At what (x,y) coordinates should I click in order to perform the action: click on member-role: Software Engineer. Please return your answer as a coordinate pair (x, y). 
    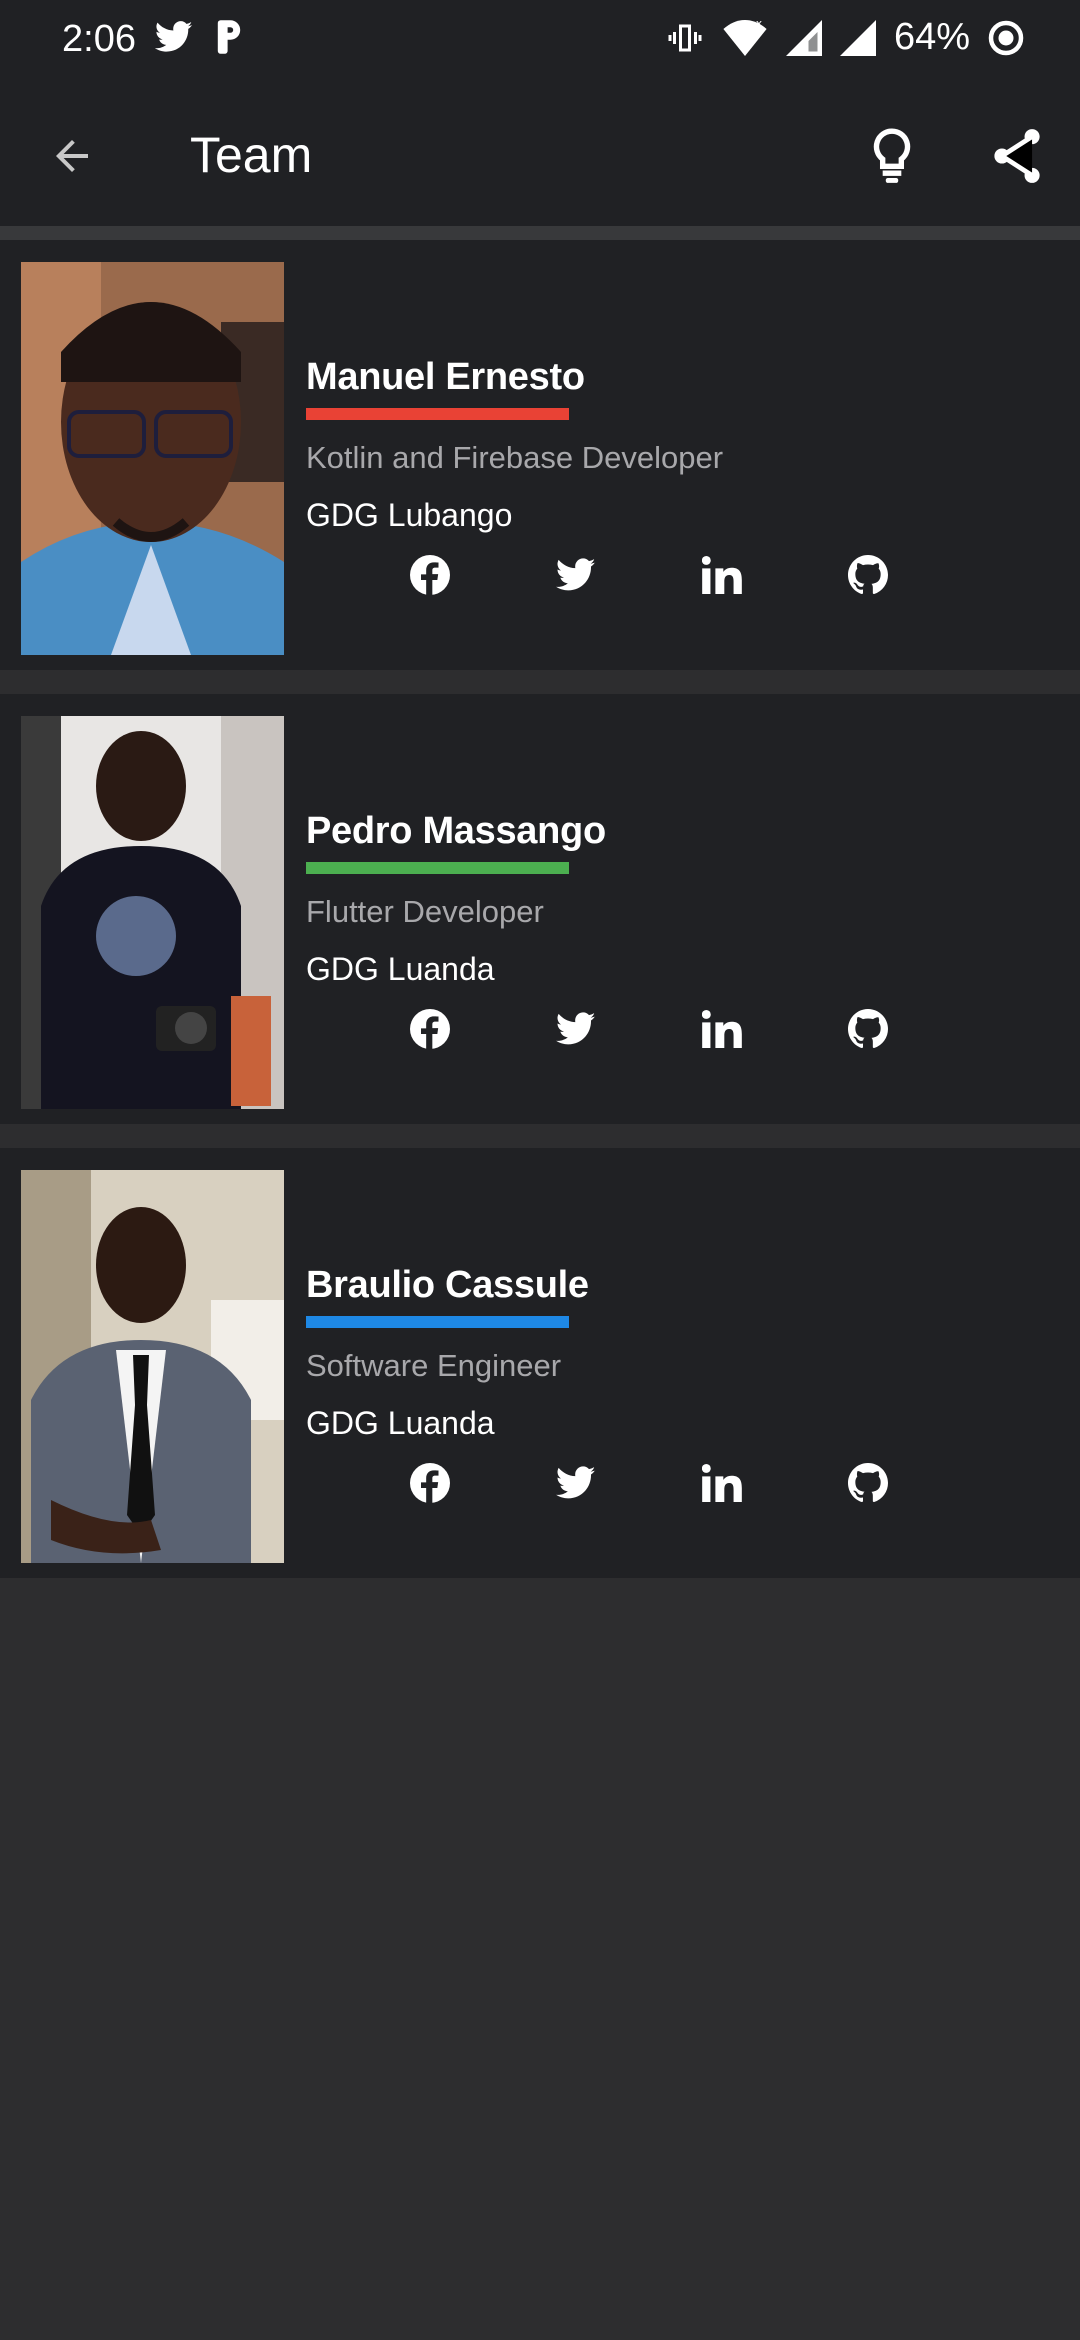
    Looking at the image, I should click on (434, 1365).